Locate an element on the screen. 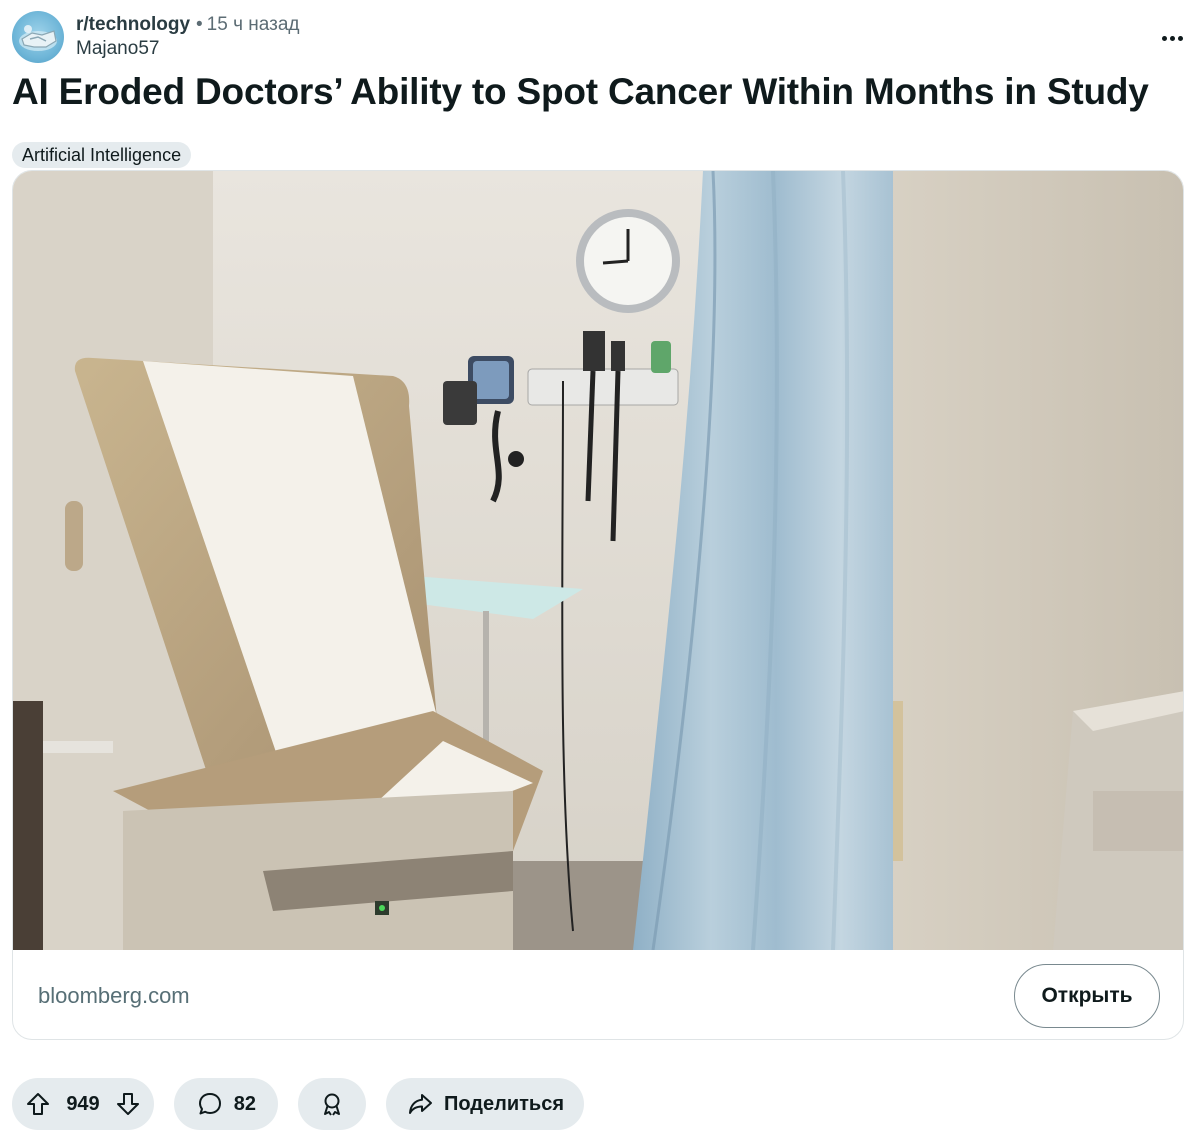 Image resolution: width=1200 pixels, height=1140 pixels. vote-score: 949 is located at coordinates (83, 1103).